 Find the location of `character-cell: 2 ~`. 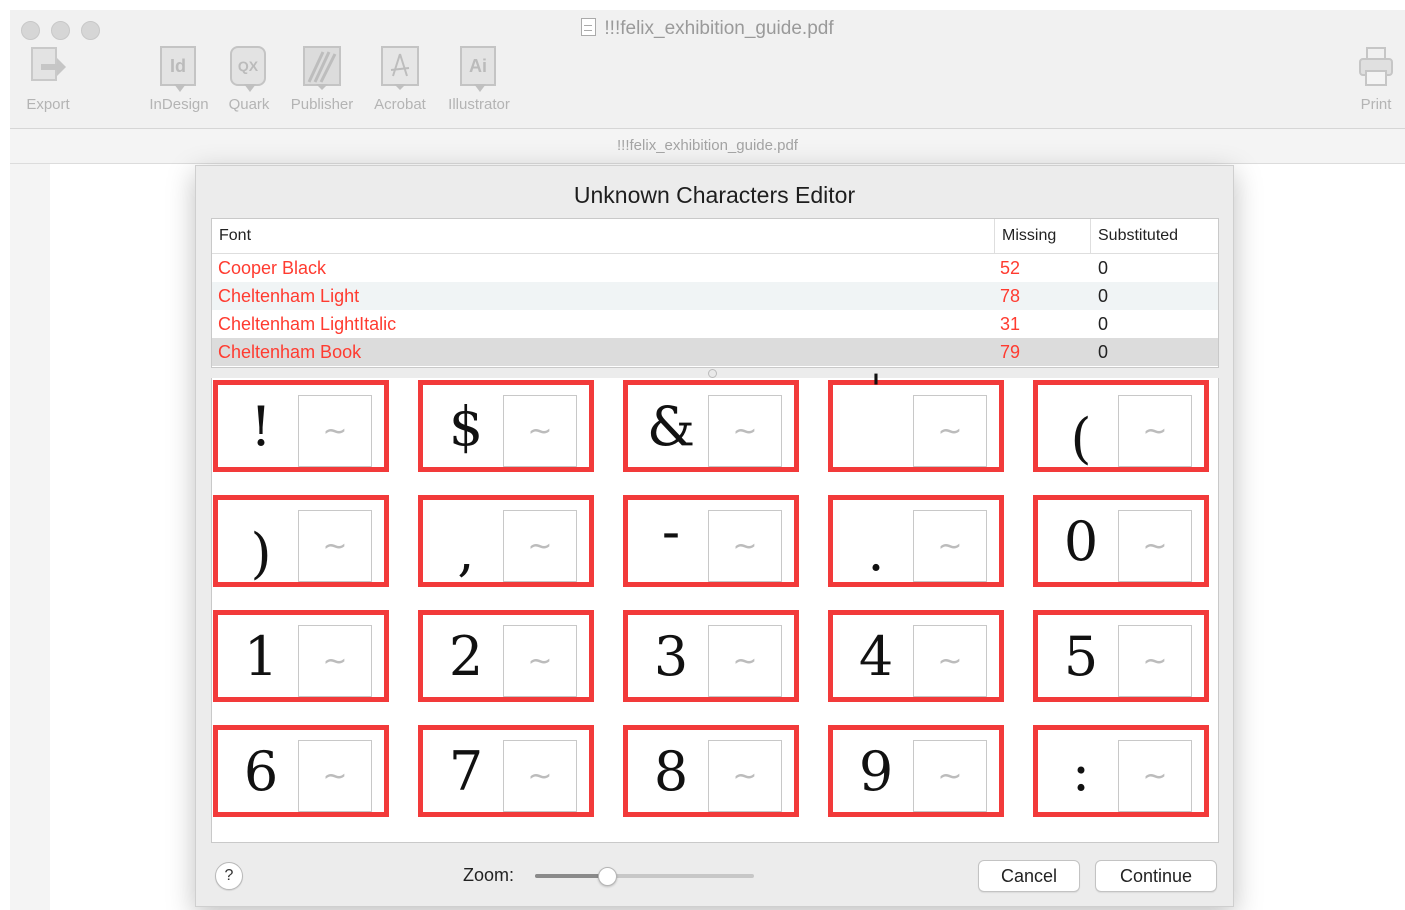

character-cell: 2 ~ is located at coordinates (506, 656).